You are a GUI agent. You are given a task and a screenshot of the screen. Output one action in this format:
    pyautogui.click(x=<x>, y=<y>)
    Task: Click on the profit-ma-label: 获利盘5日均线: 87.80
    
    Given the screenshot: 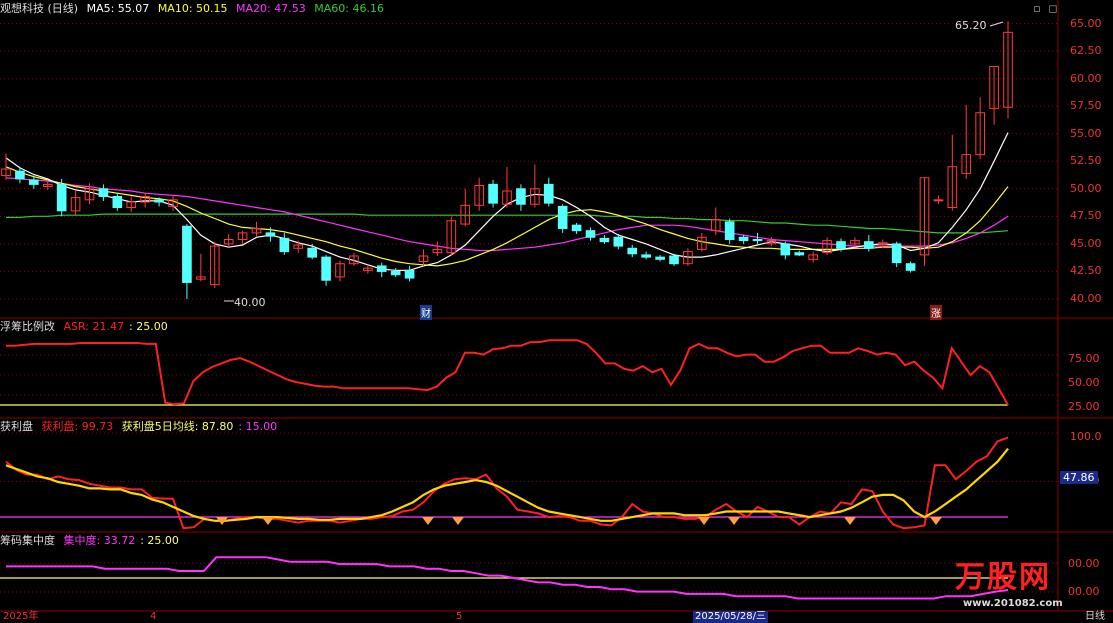 What is the action you would take?
    pyautogui.click(x=177, y=426)
    